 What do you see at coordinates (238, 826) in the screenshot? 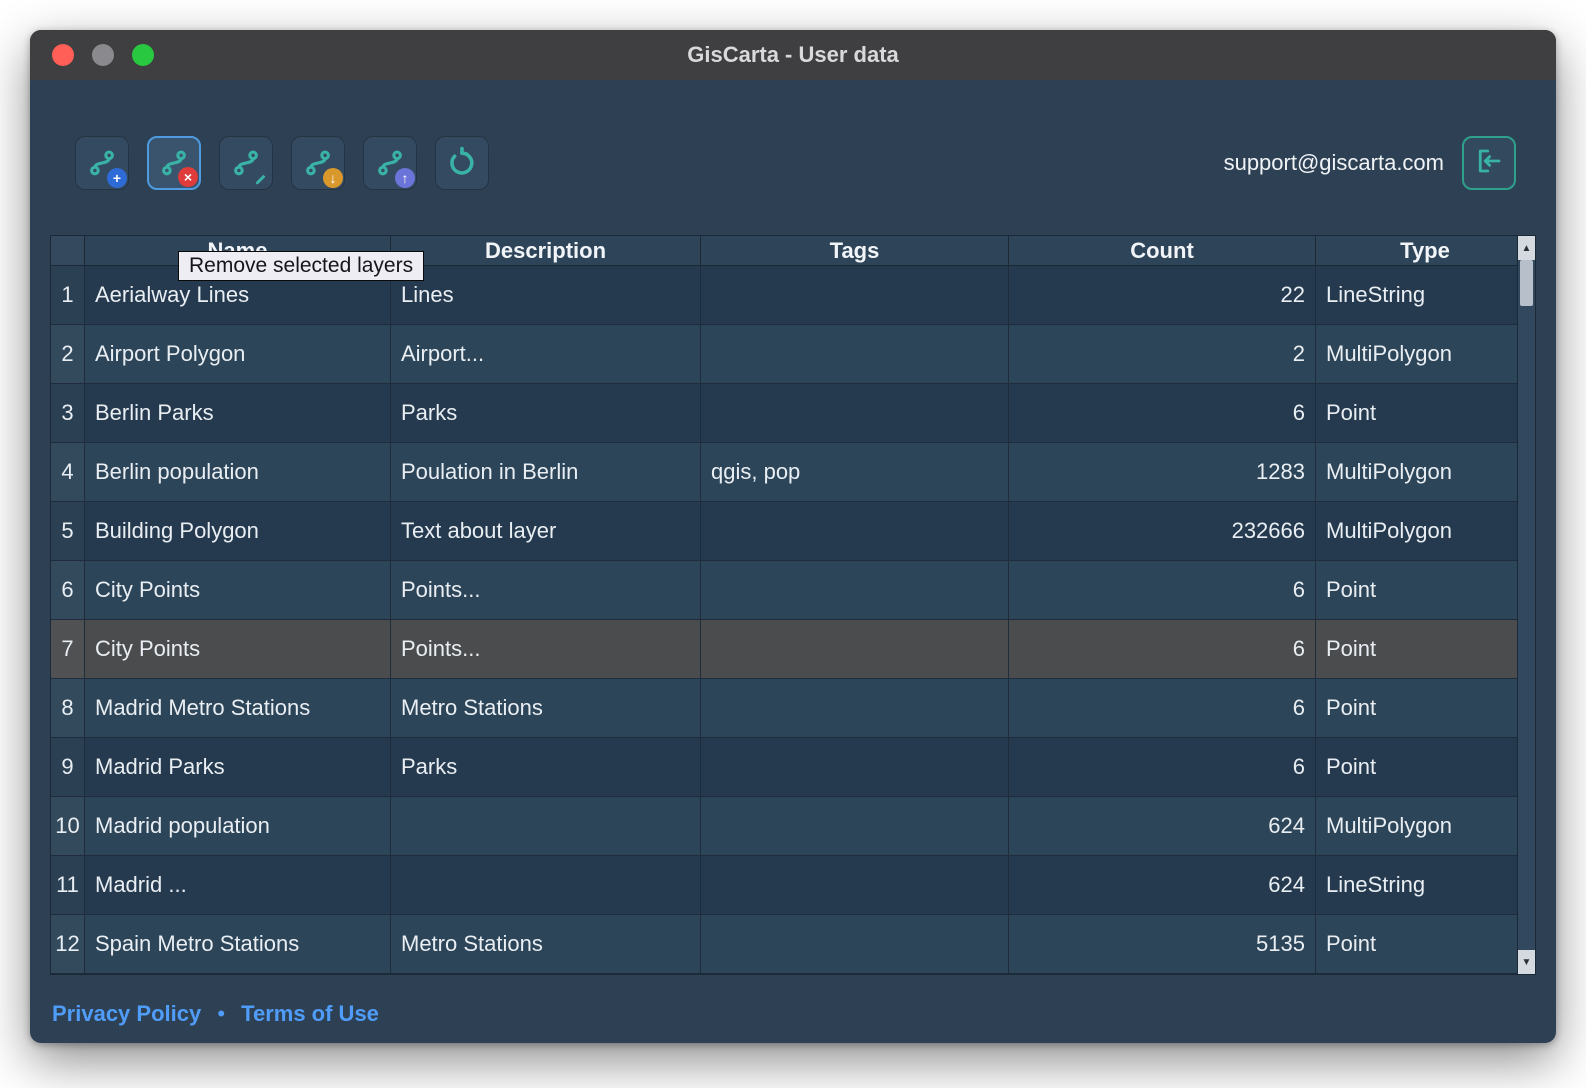
I see `cell-name: Madrid population` at bounding box center [238, 826].